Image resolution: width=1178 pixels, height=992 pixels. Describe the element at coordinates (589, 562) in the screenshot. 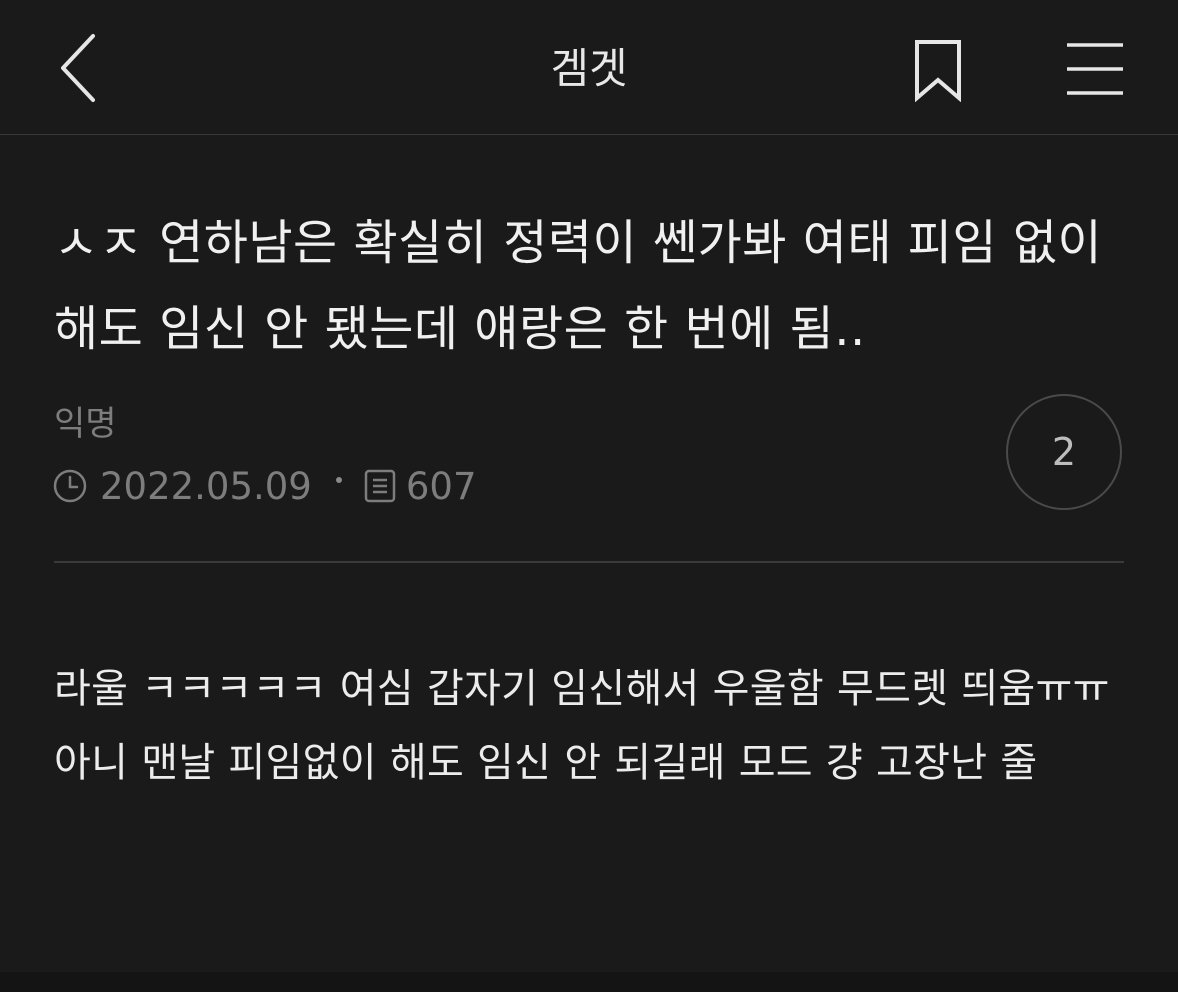

I see `content-divider` at that location.